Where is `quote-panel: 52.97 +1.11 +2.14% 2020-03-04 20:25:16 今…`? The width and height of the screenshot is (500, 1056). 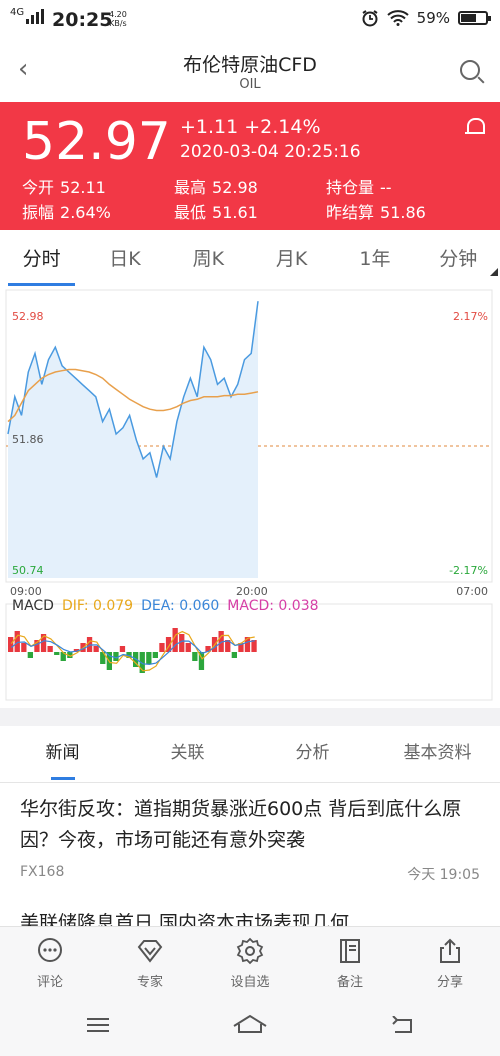
quote-panel: 52.97 +1.11 +2.14% 2020-03-04 20:25:16 今… is located at coordinates (250, 166).